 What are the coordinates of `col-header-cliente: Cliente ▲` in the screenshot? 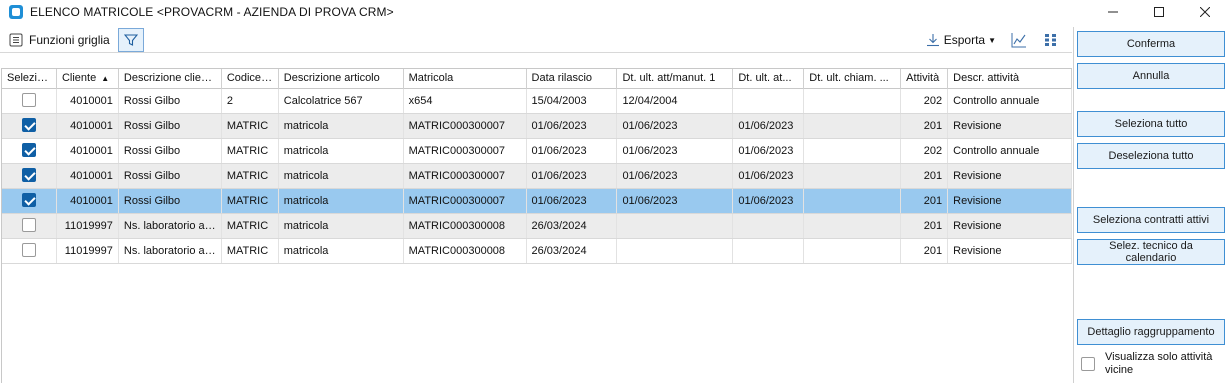 It's located at (88, 79).